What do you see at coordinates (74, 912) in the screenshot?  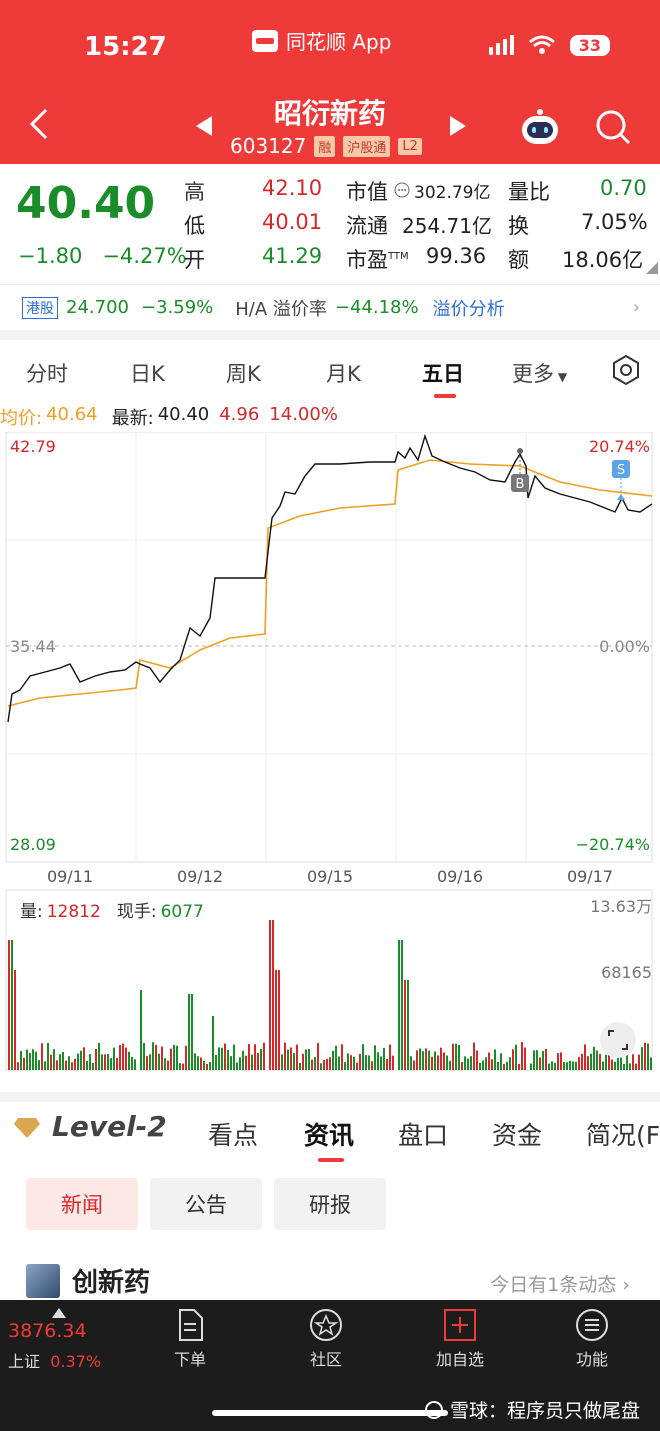 I see `vol-value: 12812` at bounding box center [74, 912].